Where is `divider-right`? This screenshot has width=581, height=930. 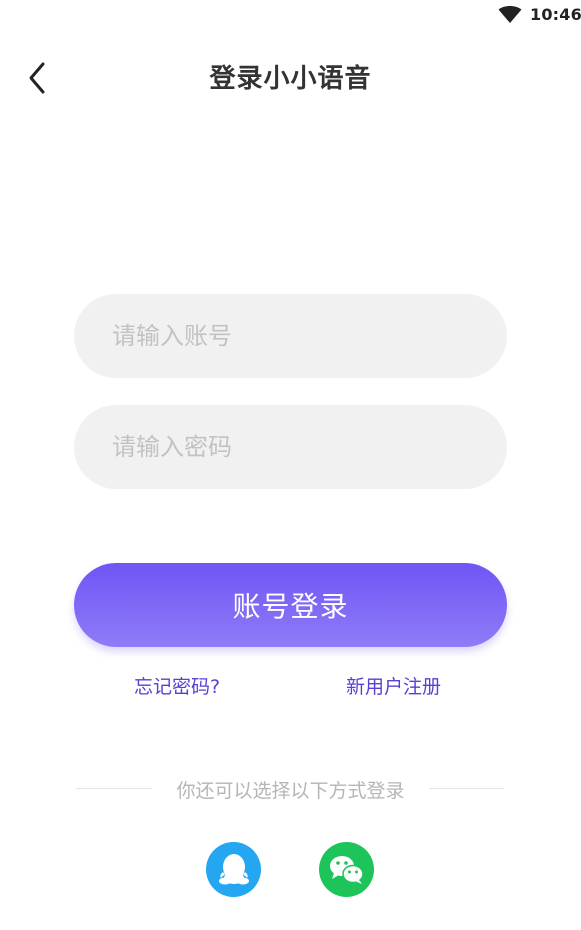
divider-right is located at coordinates (466, 788).